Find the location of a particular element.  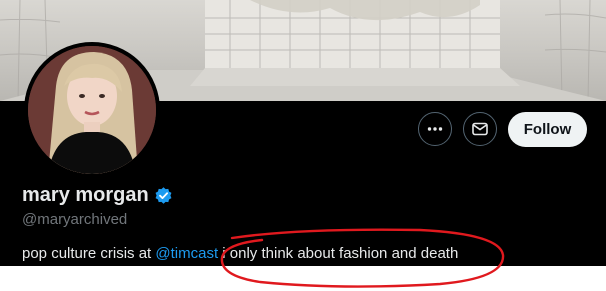

more-horizontal-icon is located at coordinates (435, 129).